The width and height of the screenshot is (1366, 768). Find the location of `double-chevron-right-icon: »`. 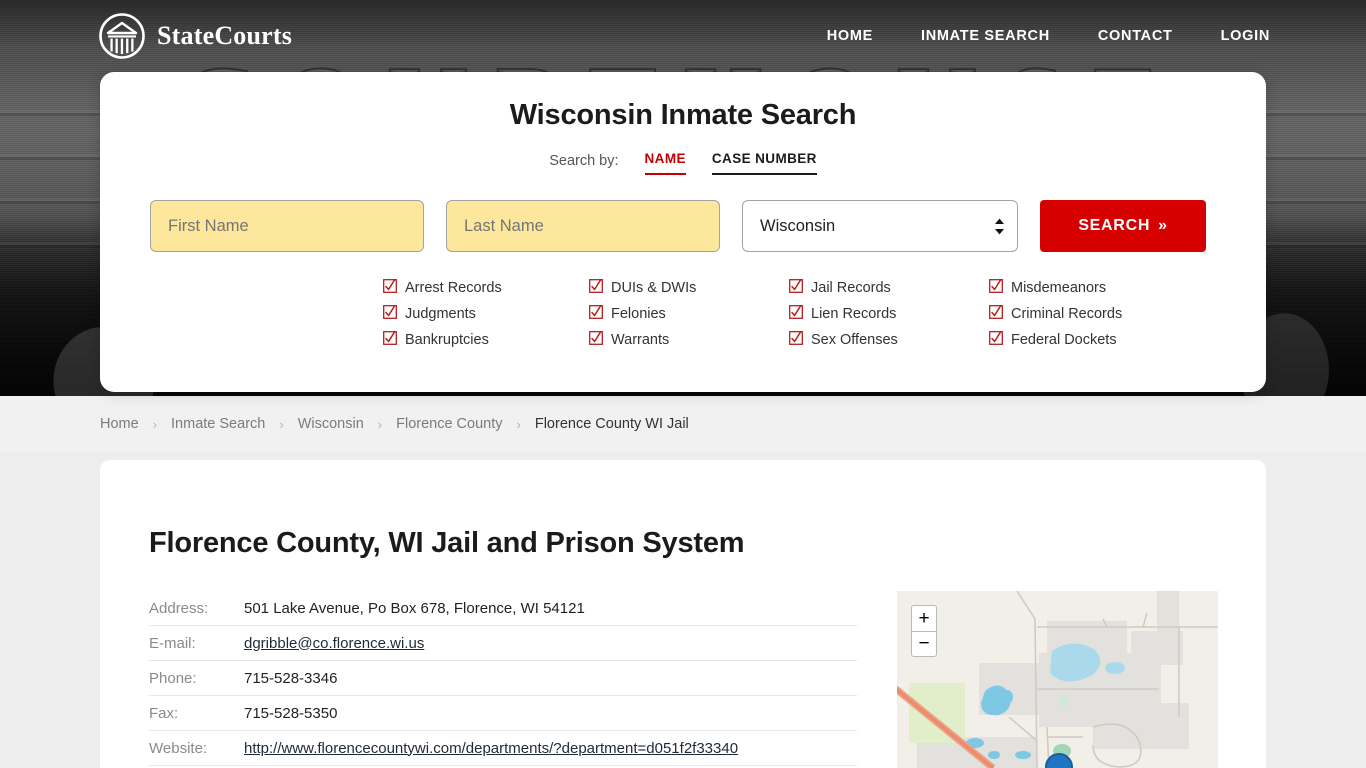

double-chevron-right-icon: » is located at coordinates (1163, 225).